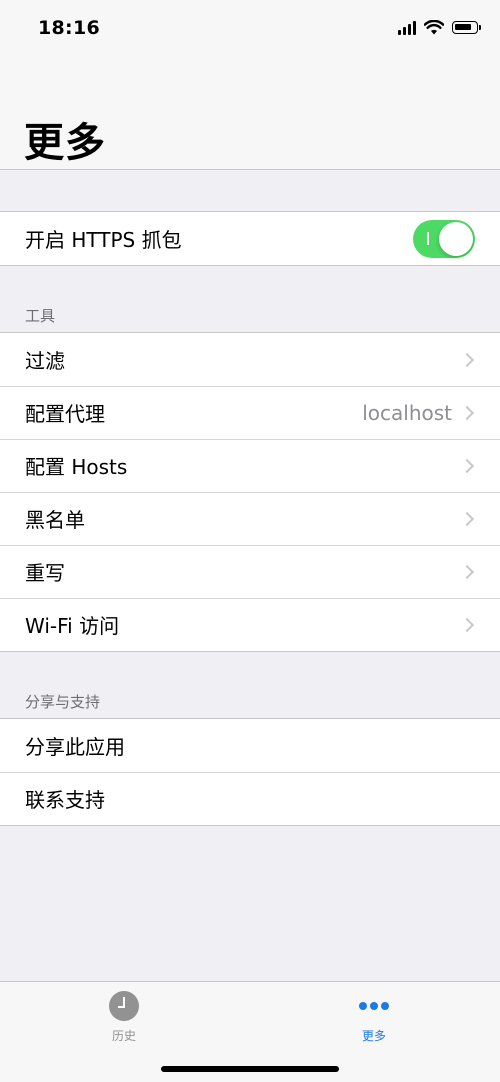 This screenshot has height=1082, width=500. Describe the element at coordinates (40, 316) in the screenshot. I see `tools-section-header: 工具` at that location.